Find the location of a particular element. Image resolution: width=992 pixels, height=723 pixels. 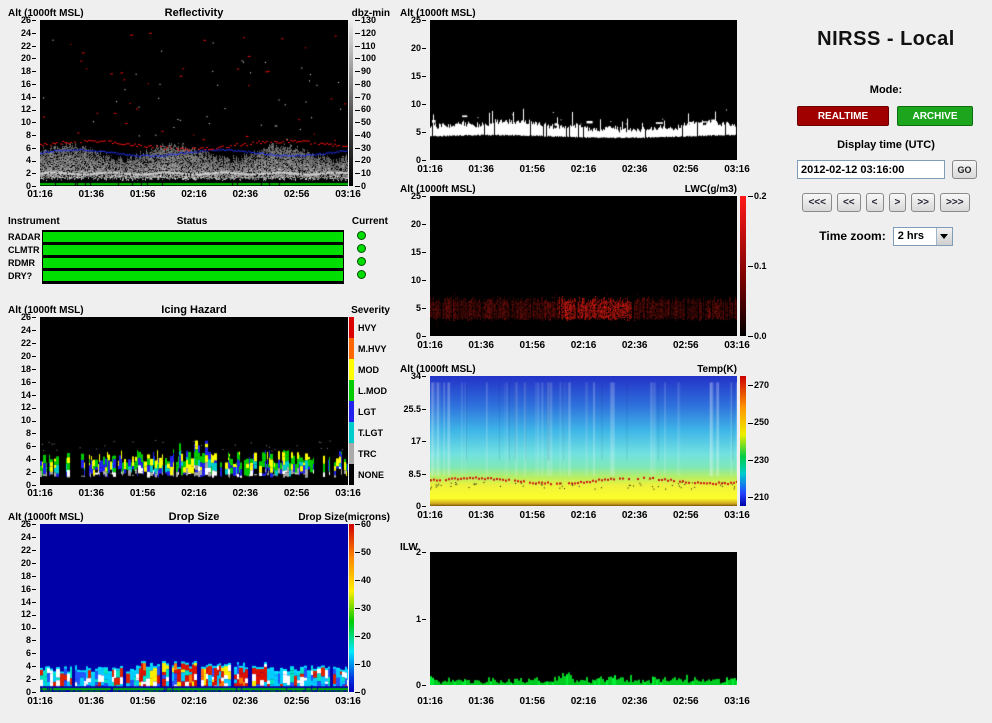

status-bar is located at coordinates (193, 237).